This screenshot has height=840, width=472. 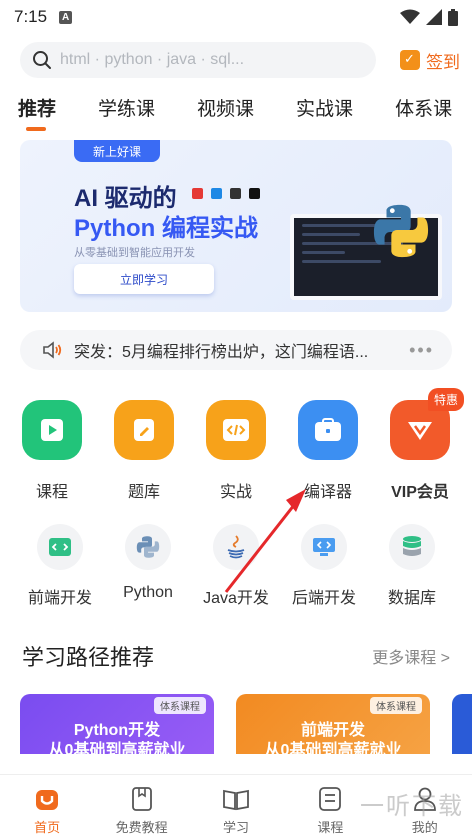 What do you see at coordinates (144, 279) in the screenshot?
I see `banner-cta-button: 立即学习` at bounding box center [144, 279].